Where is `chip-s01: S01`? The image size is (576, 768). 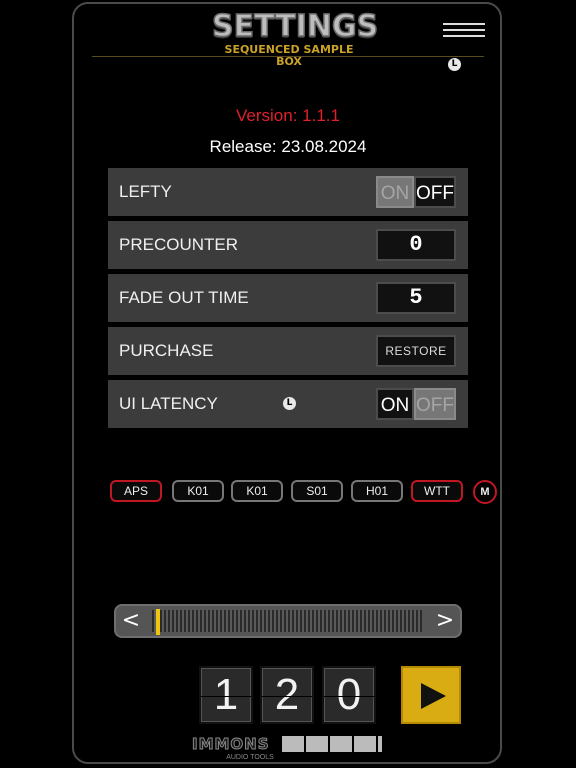 chip-s01: S01 is located at coordinates (317, 491).